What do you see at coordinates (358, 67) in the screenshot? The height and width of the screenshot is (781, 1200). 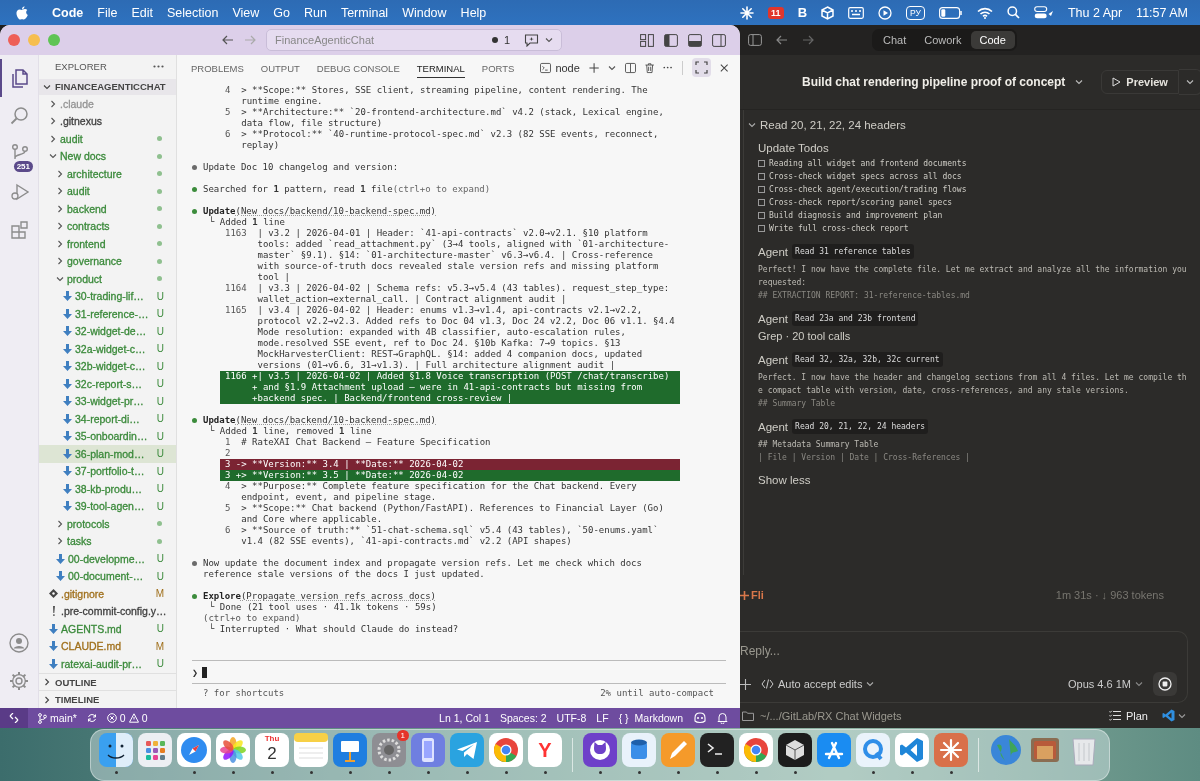 I see `panel-tab: DEBUG CONSOLE` at bounding box center [358, 67].